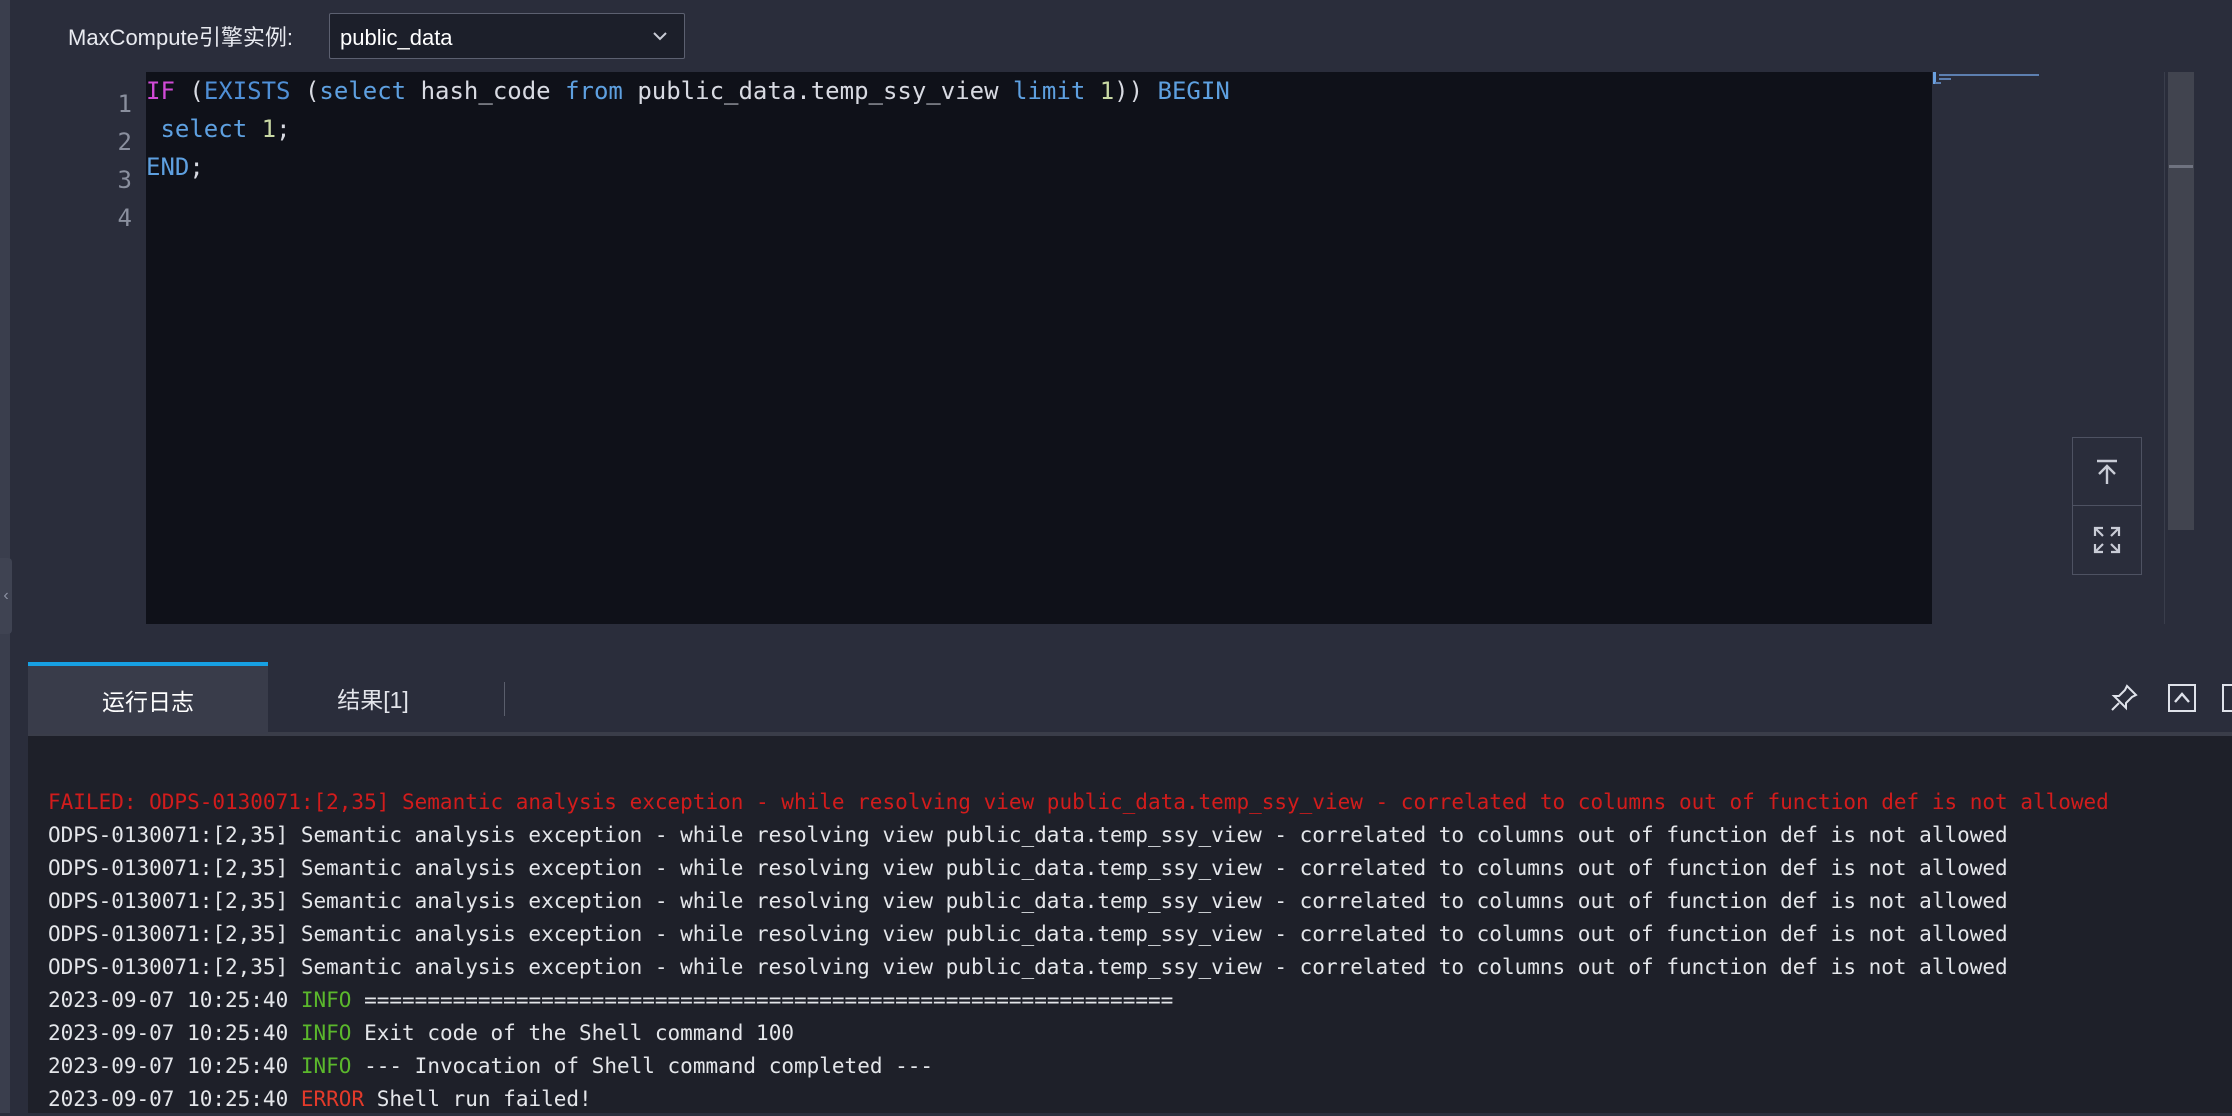  I want to click on pin-icon, so click(2124, 698).